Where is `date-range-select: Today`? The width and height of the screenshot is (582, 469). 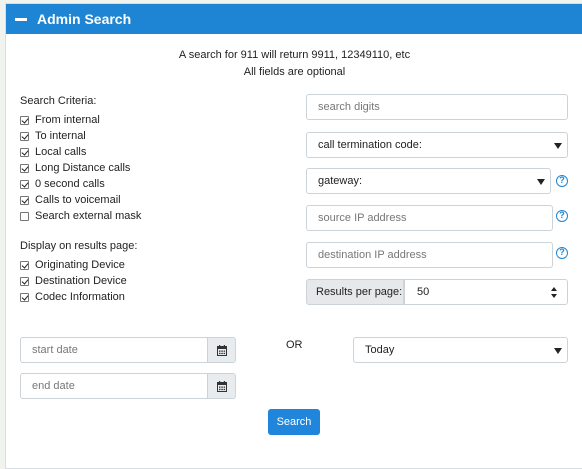 date-range-select: Today is located at coordinates (460, 350).